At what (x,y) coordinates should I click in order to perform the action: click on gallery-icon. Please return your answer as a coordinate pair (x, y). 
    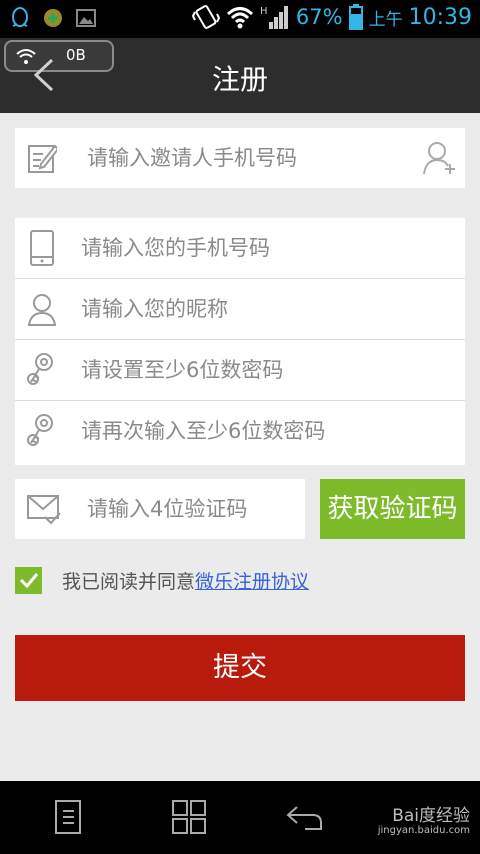
    Looking at the image, I should click on (86, 18).